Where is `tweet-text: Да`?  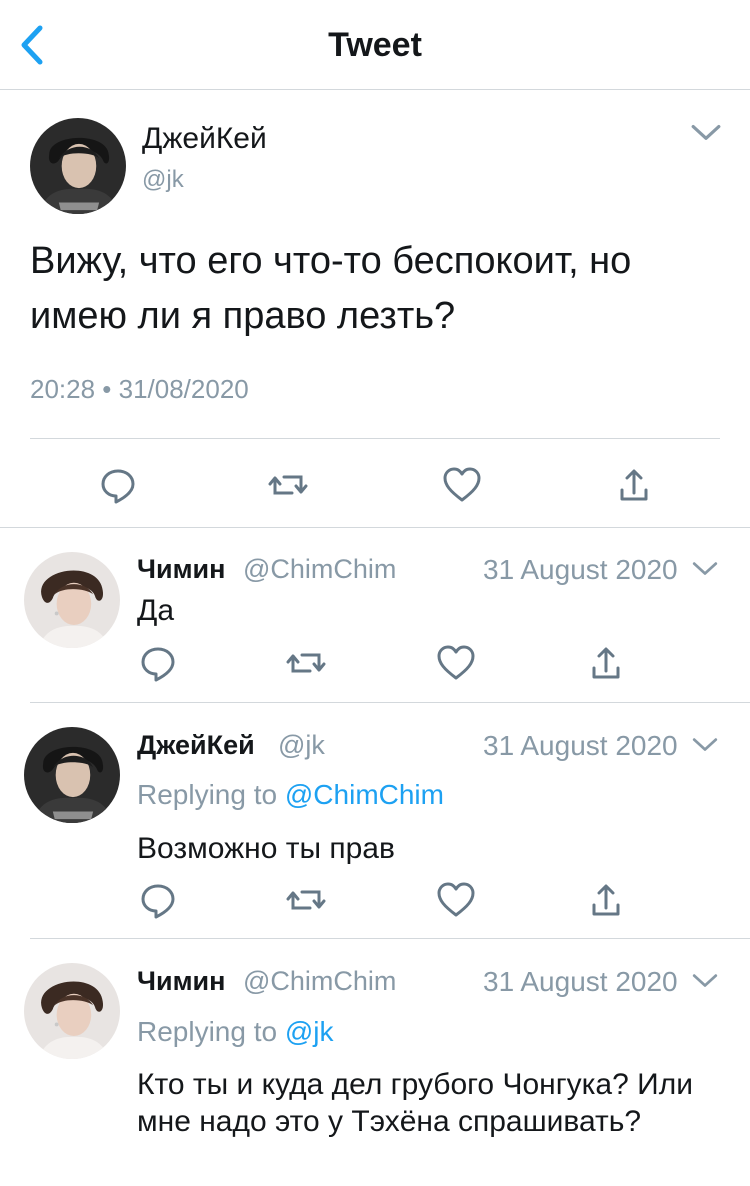 tweet-text: Да is located at coordinates (156, 610).